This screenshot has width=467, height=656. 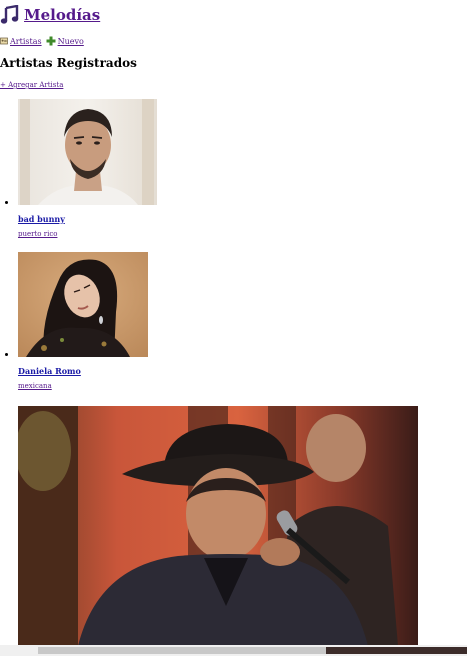 I want to click on brand: Melodías, so click(x=50, y=15).